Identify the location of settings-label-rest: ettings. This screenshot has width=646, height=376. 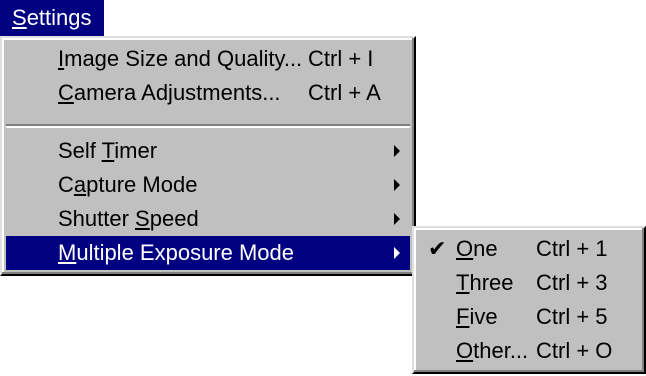
(59, 17).